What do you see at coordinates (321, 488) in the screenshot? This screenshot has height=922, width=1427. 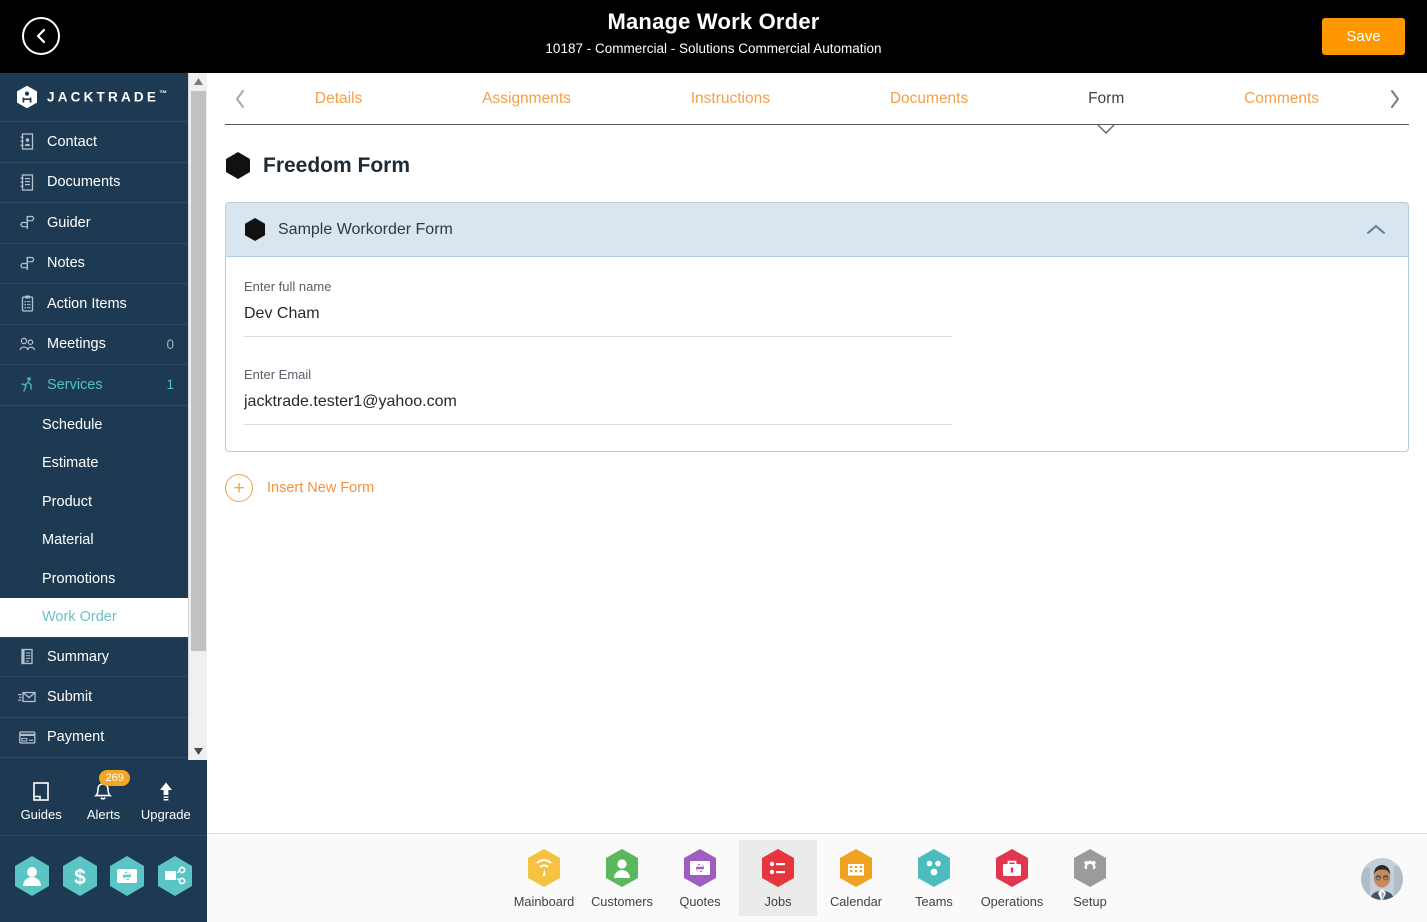 I see `insert-new-form-label: Insert New Form` at bounding box center [321, 488].